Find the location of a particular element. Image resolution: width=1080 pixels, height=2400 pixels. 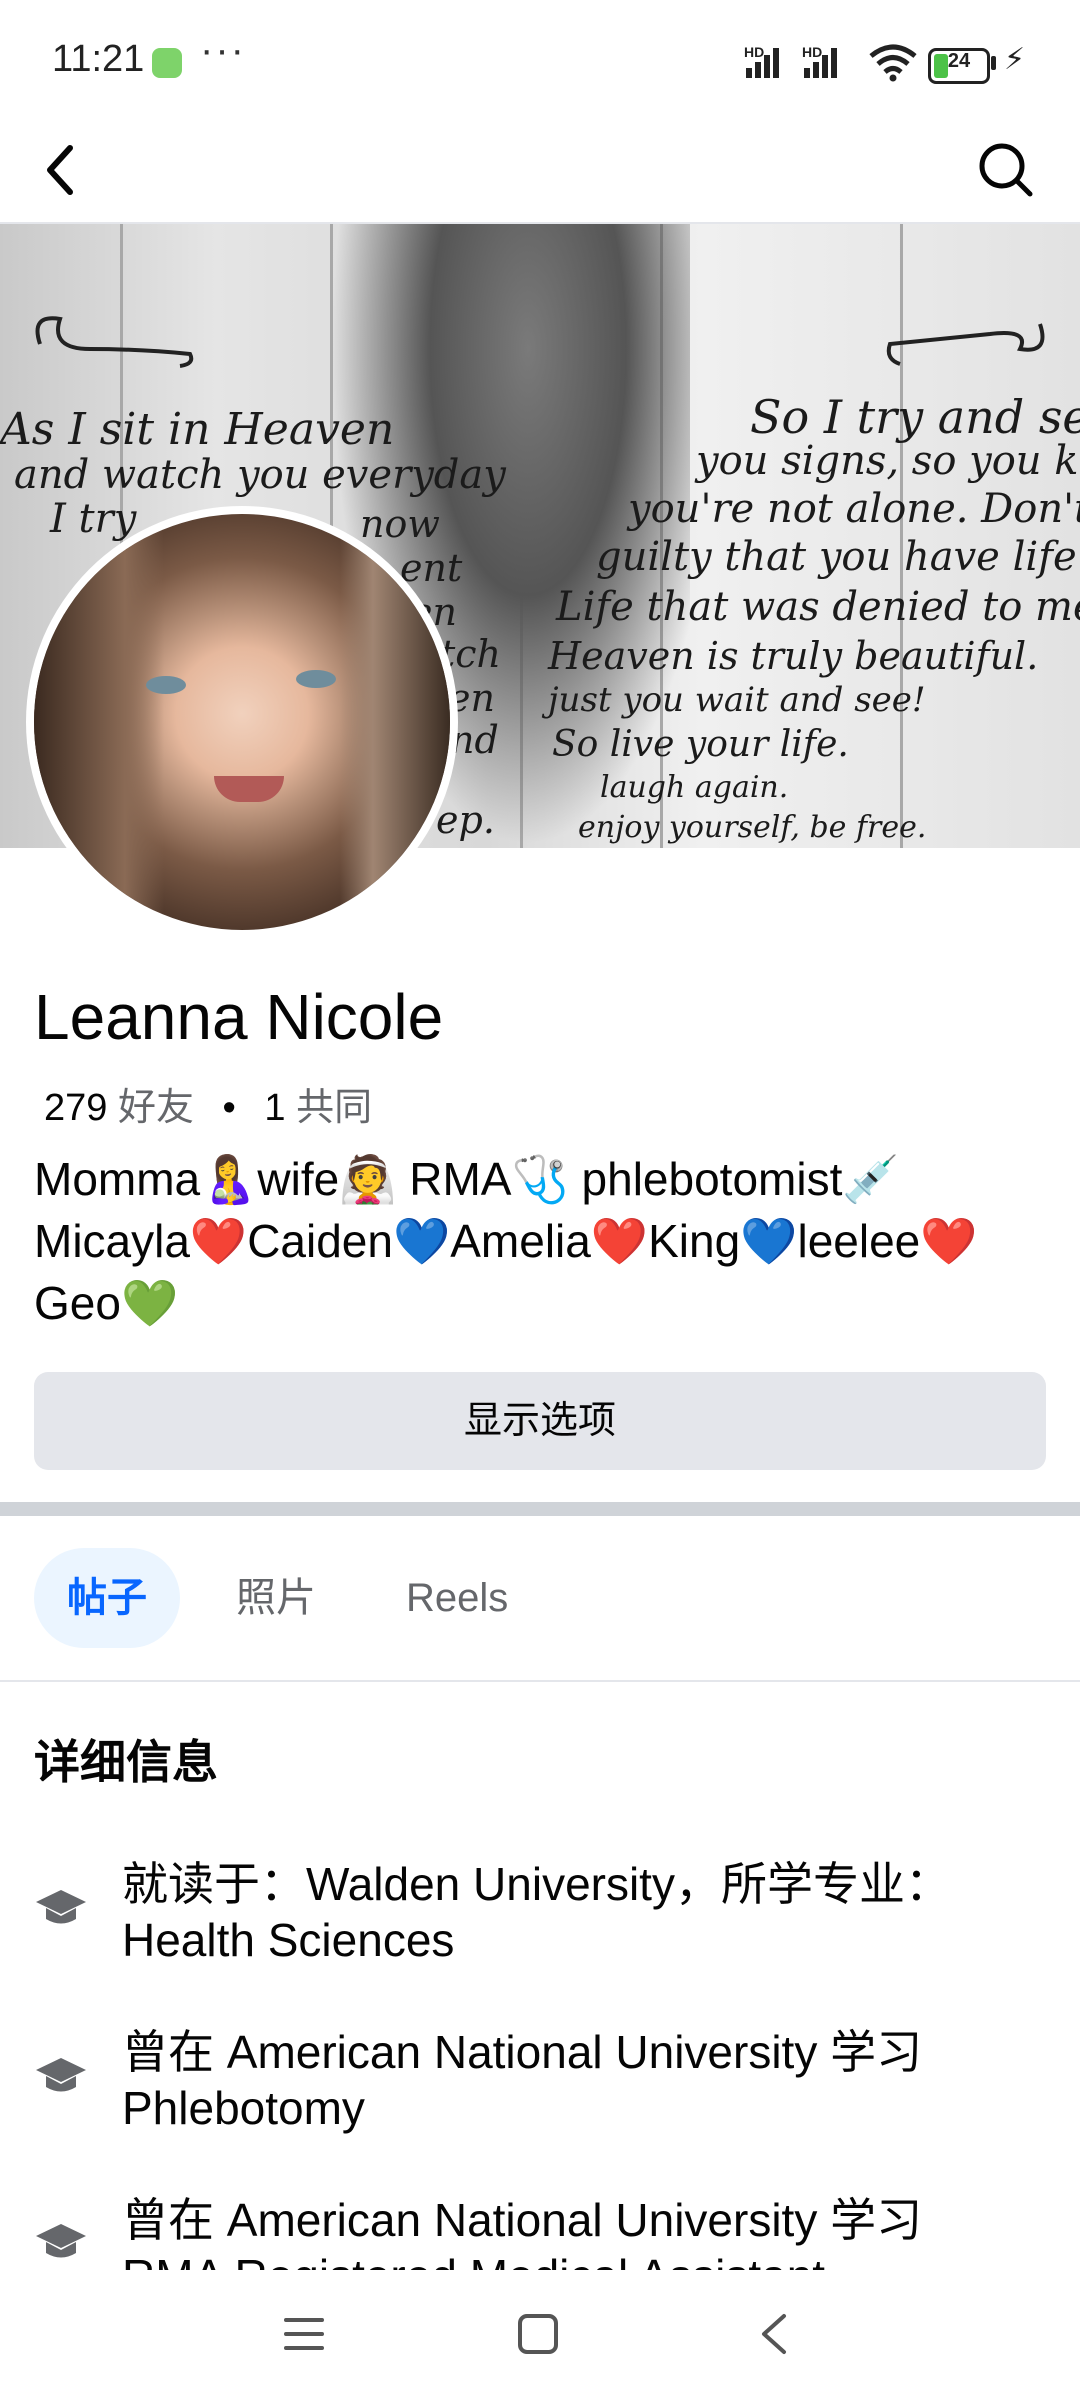

friends-count: 279 is located at coordinates (76, 1108).